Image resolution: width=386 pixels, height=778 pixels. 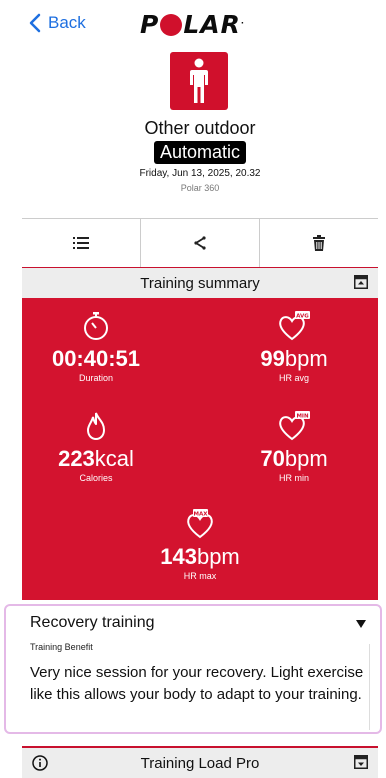 What do you see at coordinates (201, 514) in the screenshot?
I see `svg-text: MAX` at bounding box center [201, 514].